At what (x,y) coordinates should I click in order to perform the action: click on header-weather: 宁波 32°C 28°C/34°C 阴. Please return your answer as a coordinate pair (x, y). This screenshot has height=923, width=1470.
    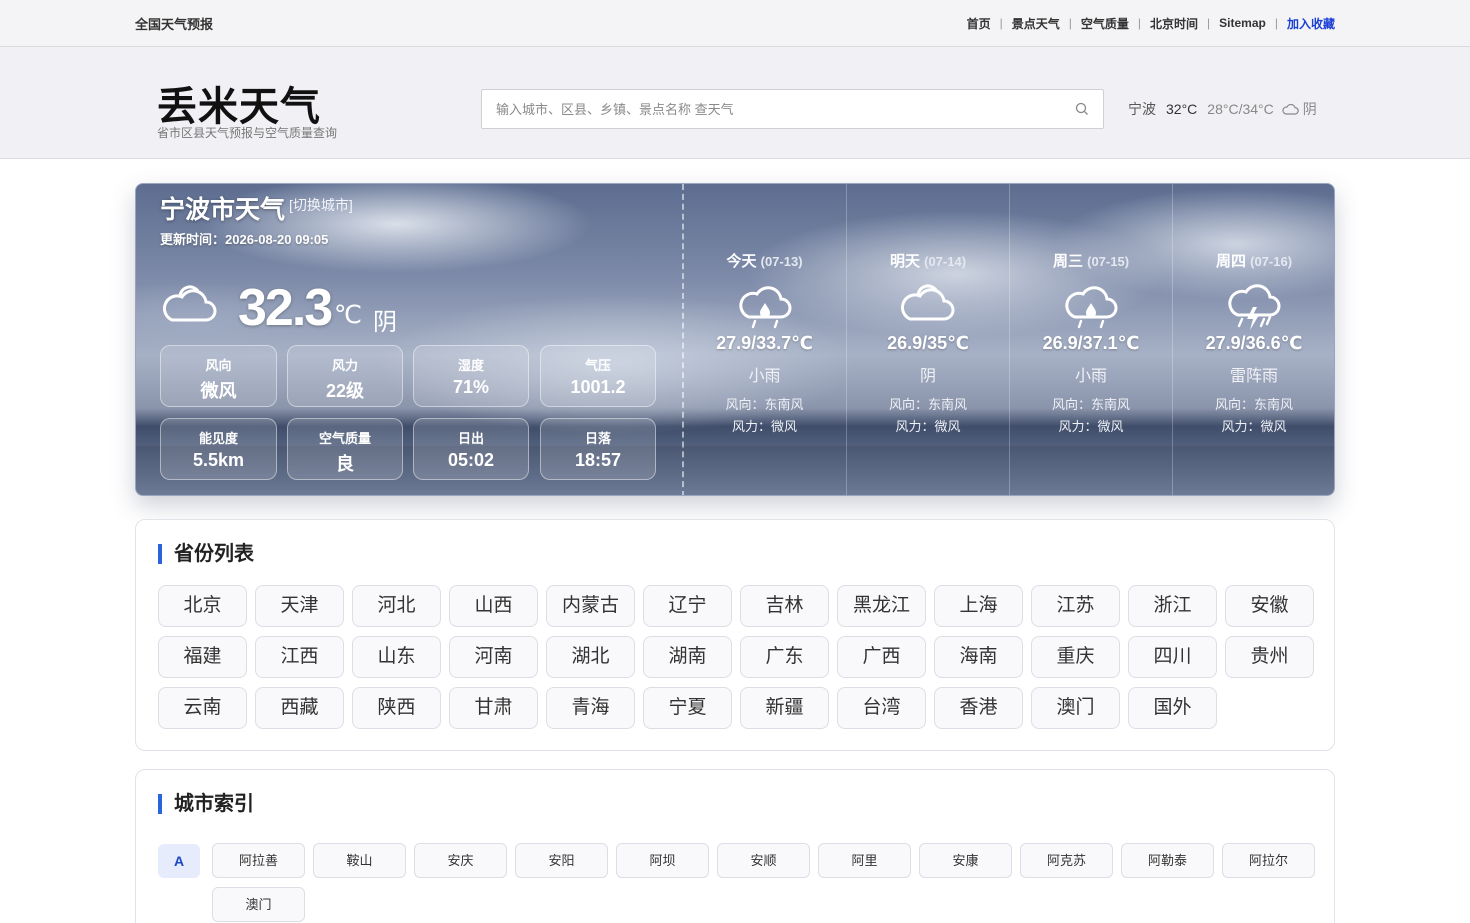
    Looking at the image, I should click on (1222, 109).